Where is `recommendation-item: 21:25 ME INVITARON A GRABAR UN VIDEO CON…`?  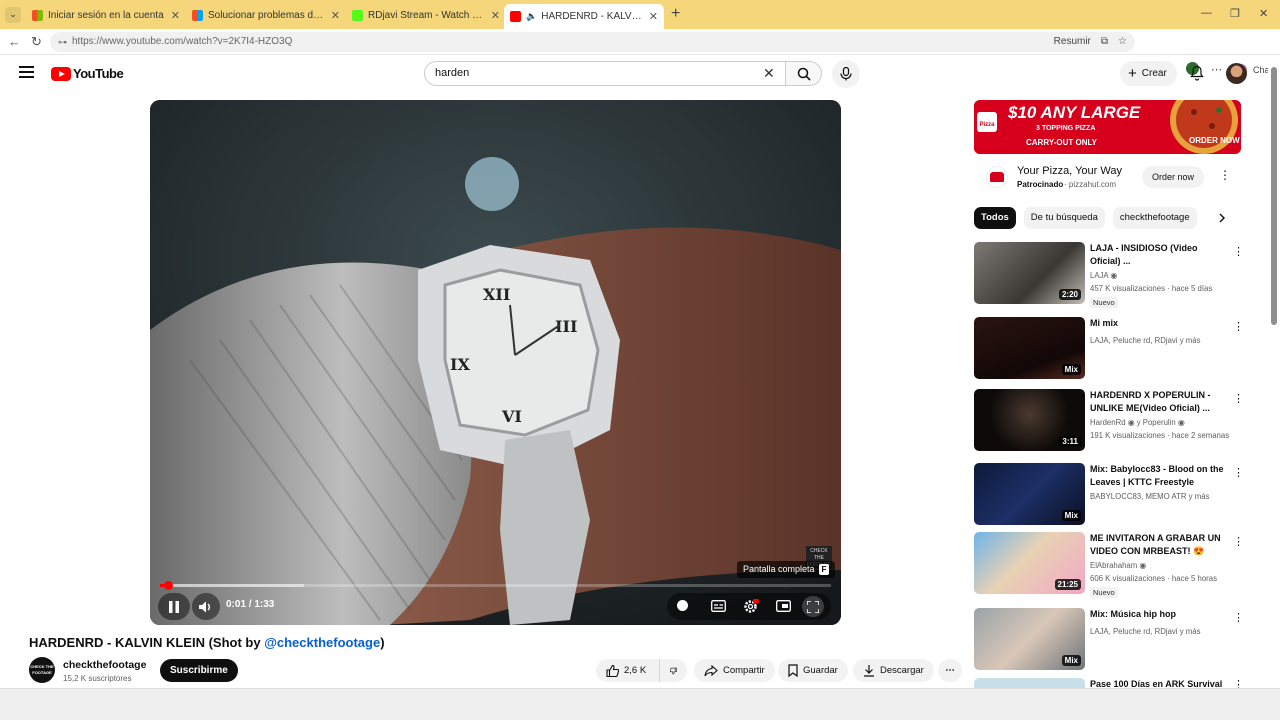 recommendation-item: 21:25 ME INVITARON A GRABAR UN VIDEO CON… is located at coordinates (1116, 565).